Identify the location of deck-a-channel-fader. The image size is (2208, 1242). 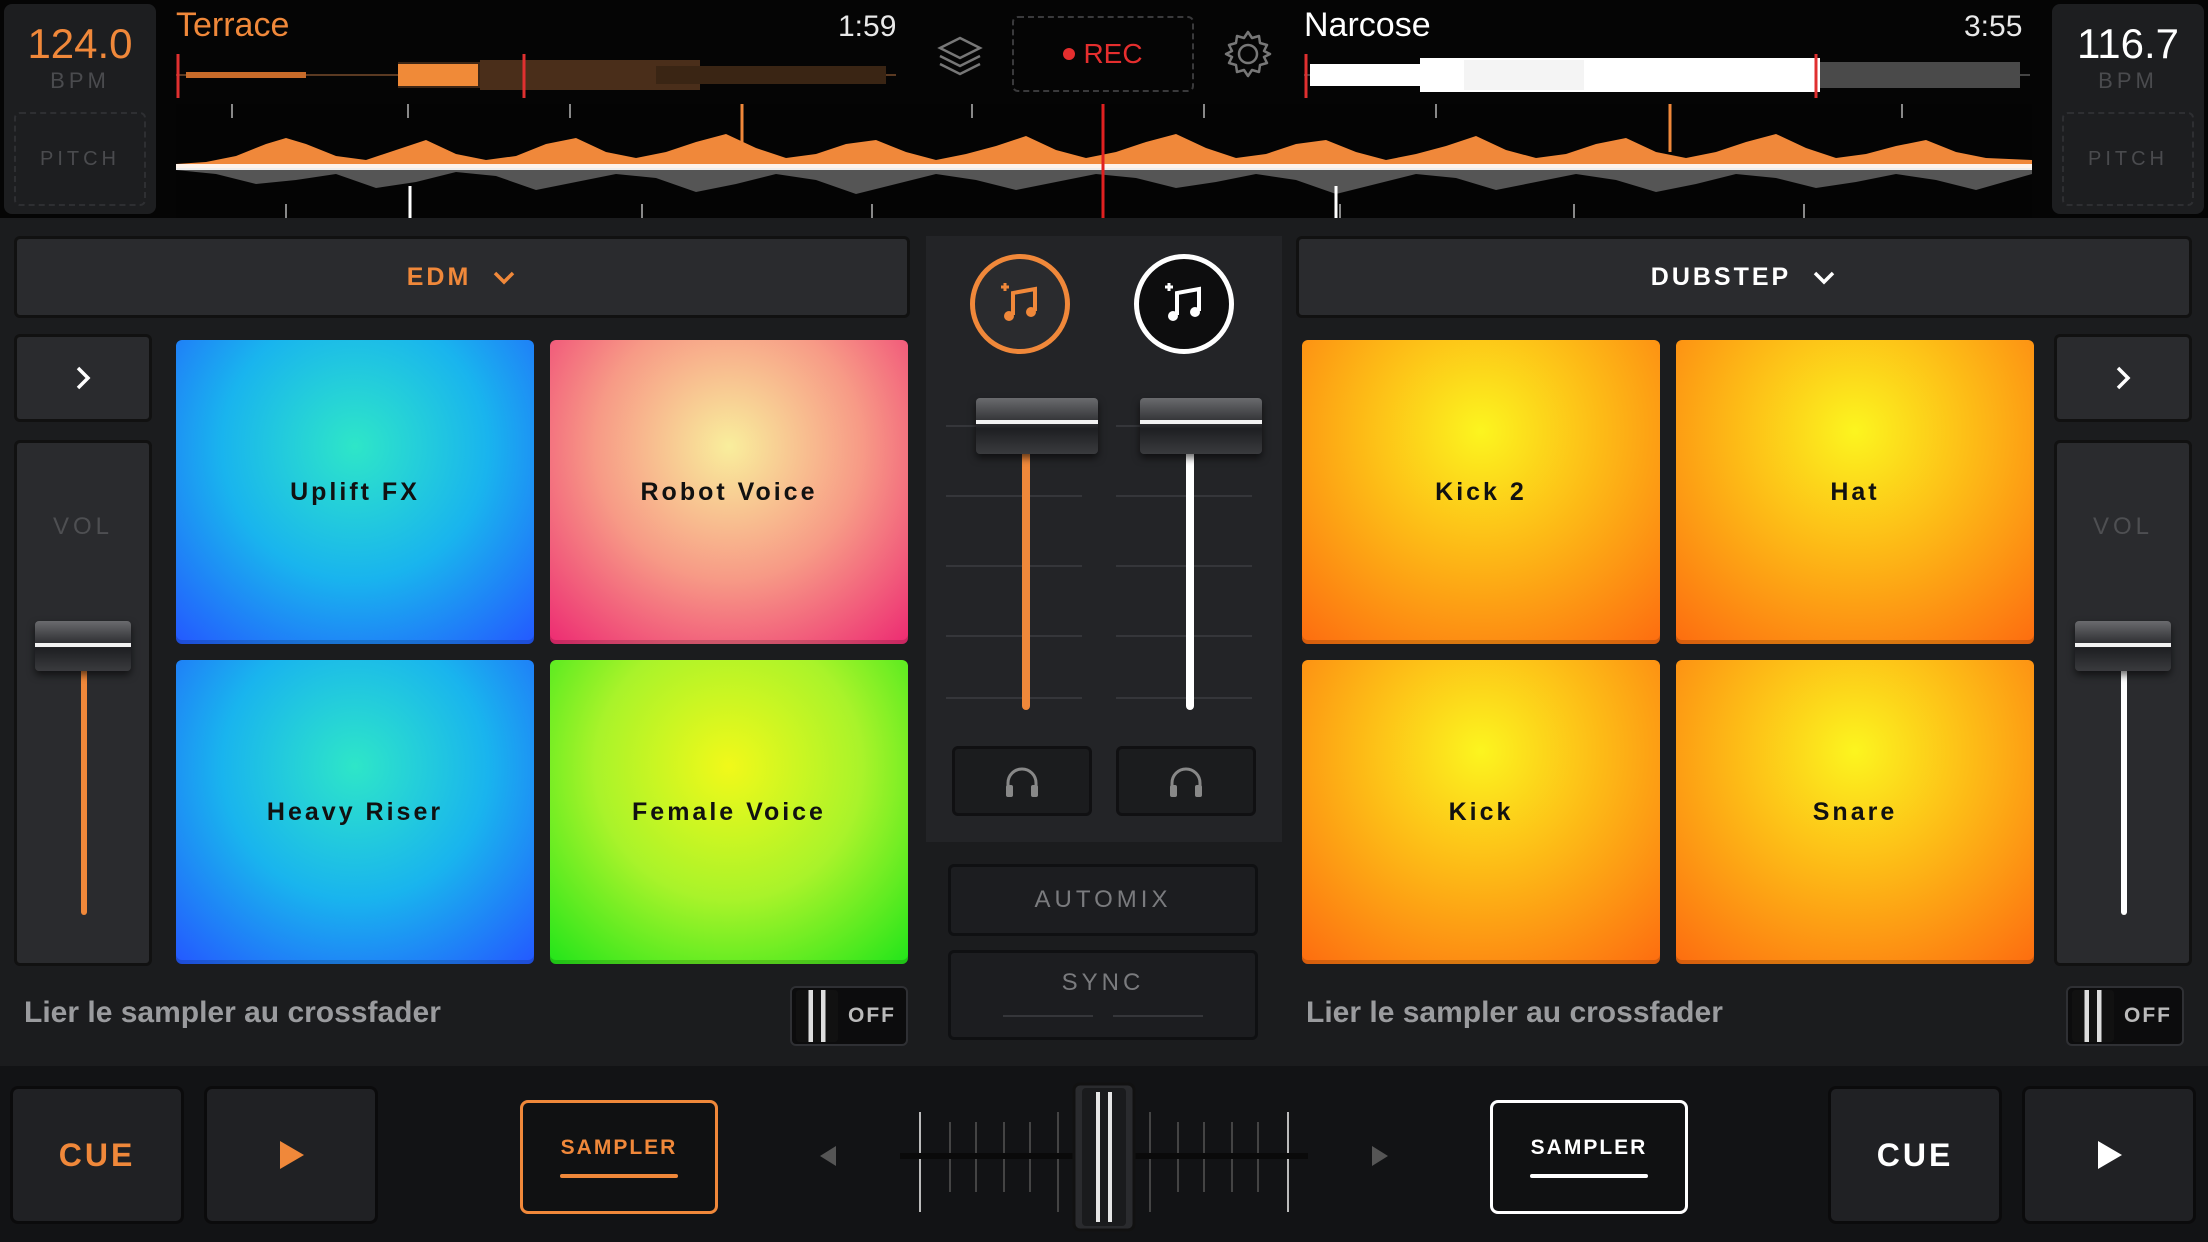
(1037, 426).